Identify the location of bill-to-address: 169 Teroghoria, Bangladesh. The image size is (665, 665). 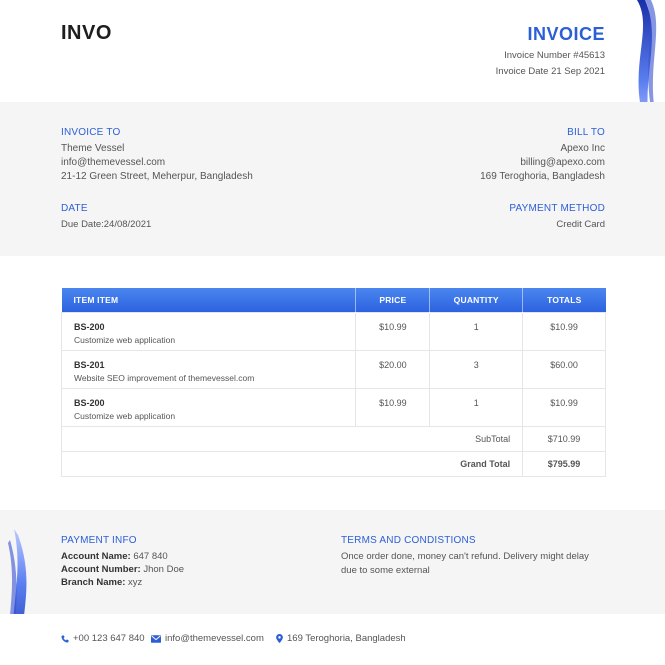
(542, 176).